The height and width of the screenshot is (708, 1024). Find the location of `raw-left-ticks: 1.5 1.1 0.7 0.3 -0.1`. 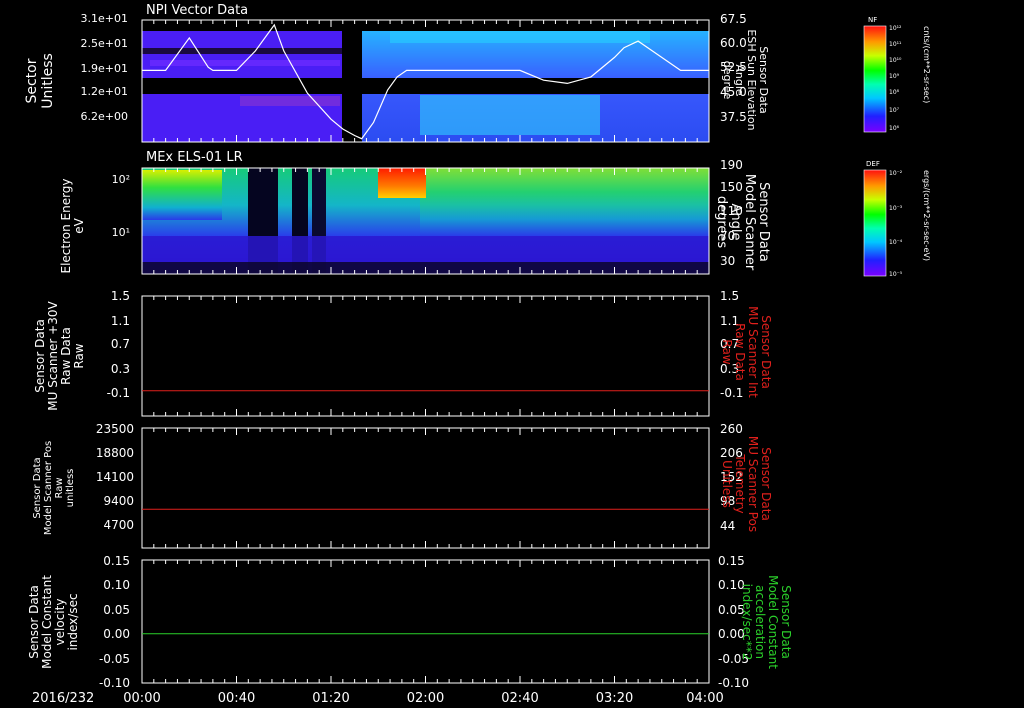

raw-left-ticks: 1.5 1.1 0.7 0.3 -0.1 is located at coordinates (118, 344).